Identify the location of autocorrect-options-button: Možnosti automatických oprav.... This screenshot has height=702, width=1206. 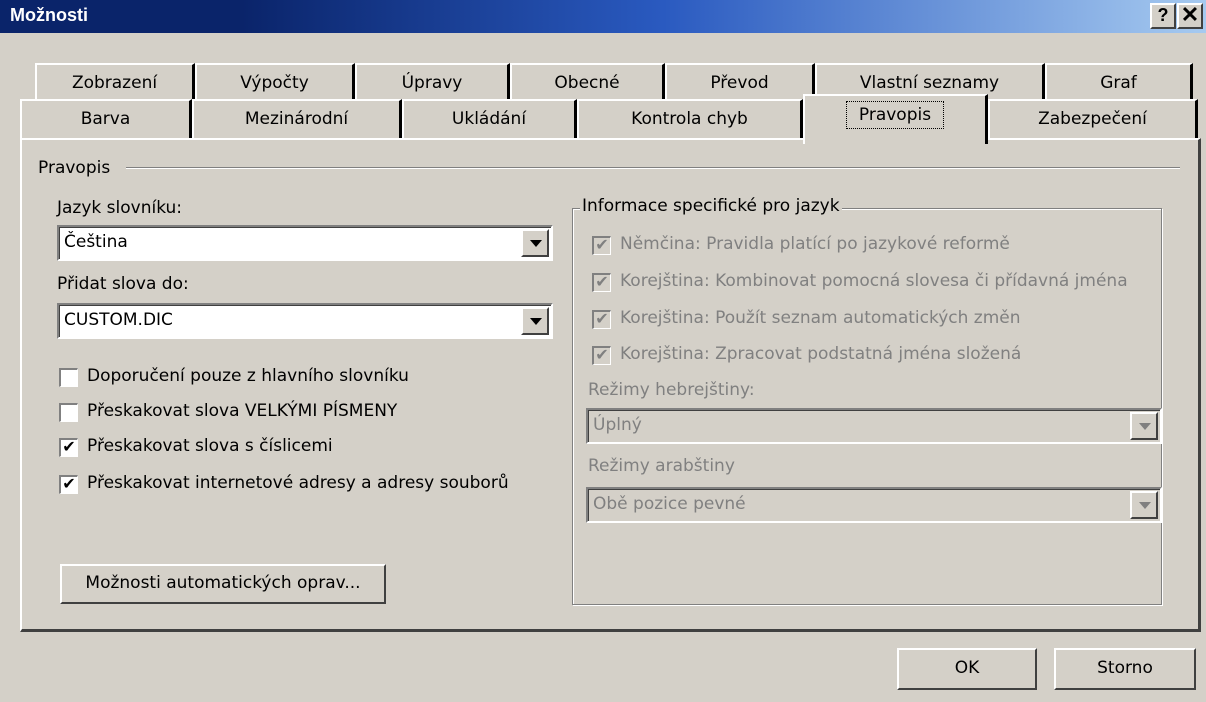
(223, 584).